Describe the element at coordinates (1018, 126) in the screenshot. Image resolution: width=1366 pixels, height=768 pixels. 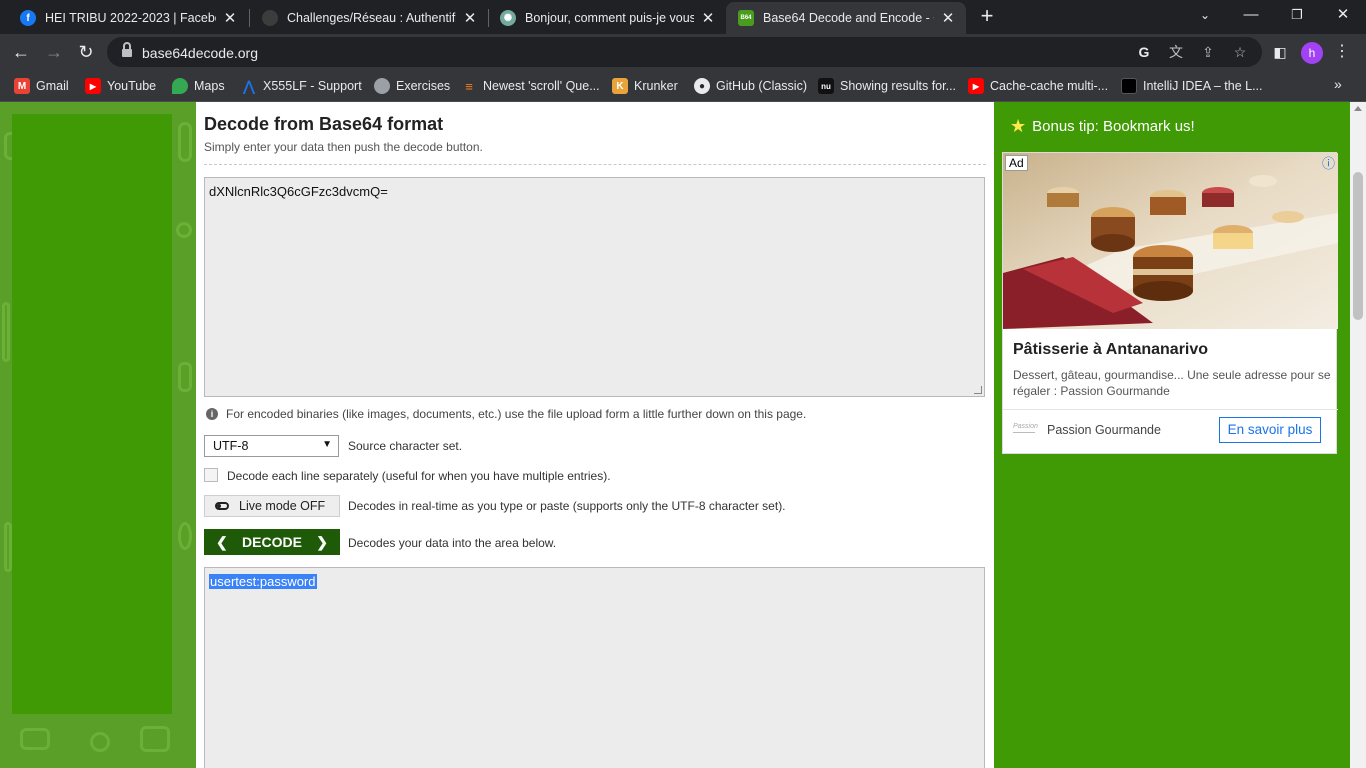
I see `star-icon: ★` at that location.